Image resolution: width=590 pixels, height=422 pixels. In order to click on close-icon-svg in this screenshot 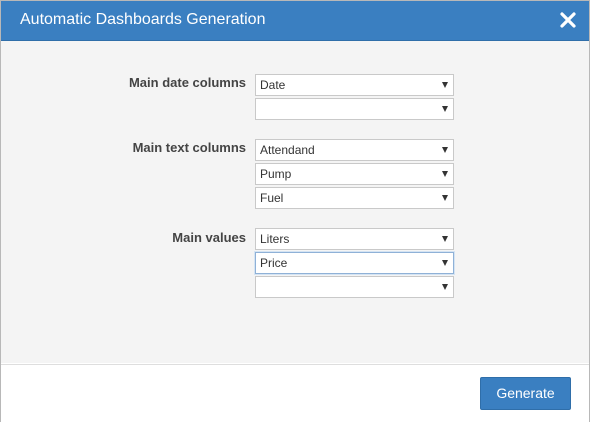, I will do `click(568, 20)`.